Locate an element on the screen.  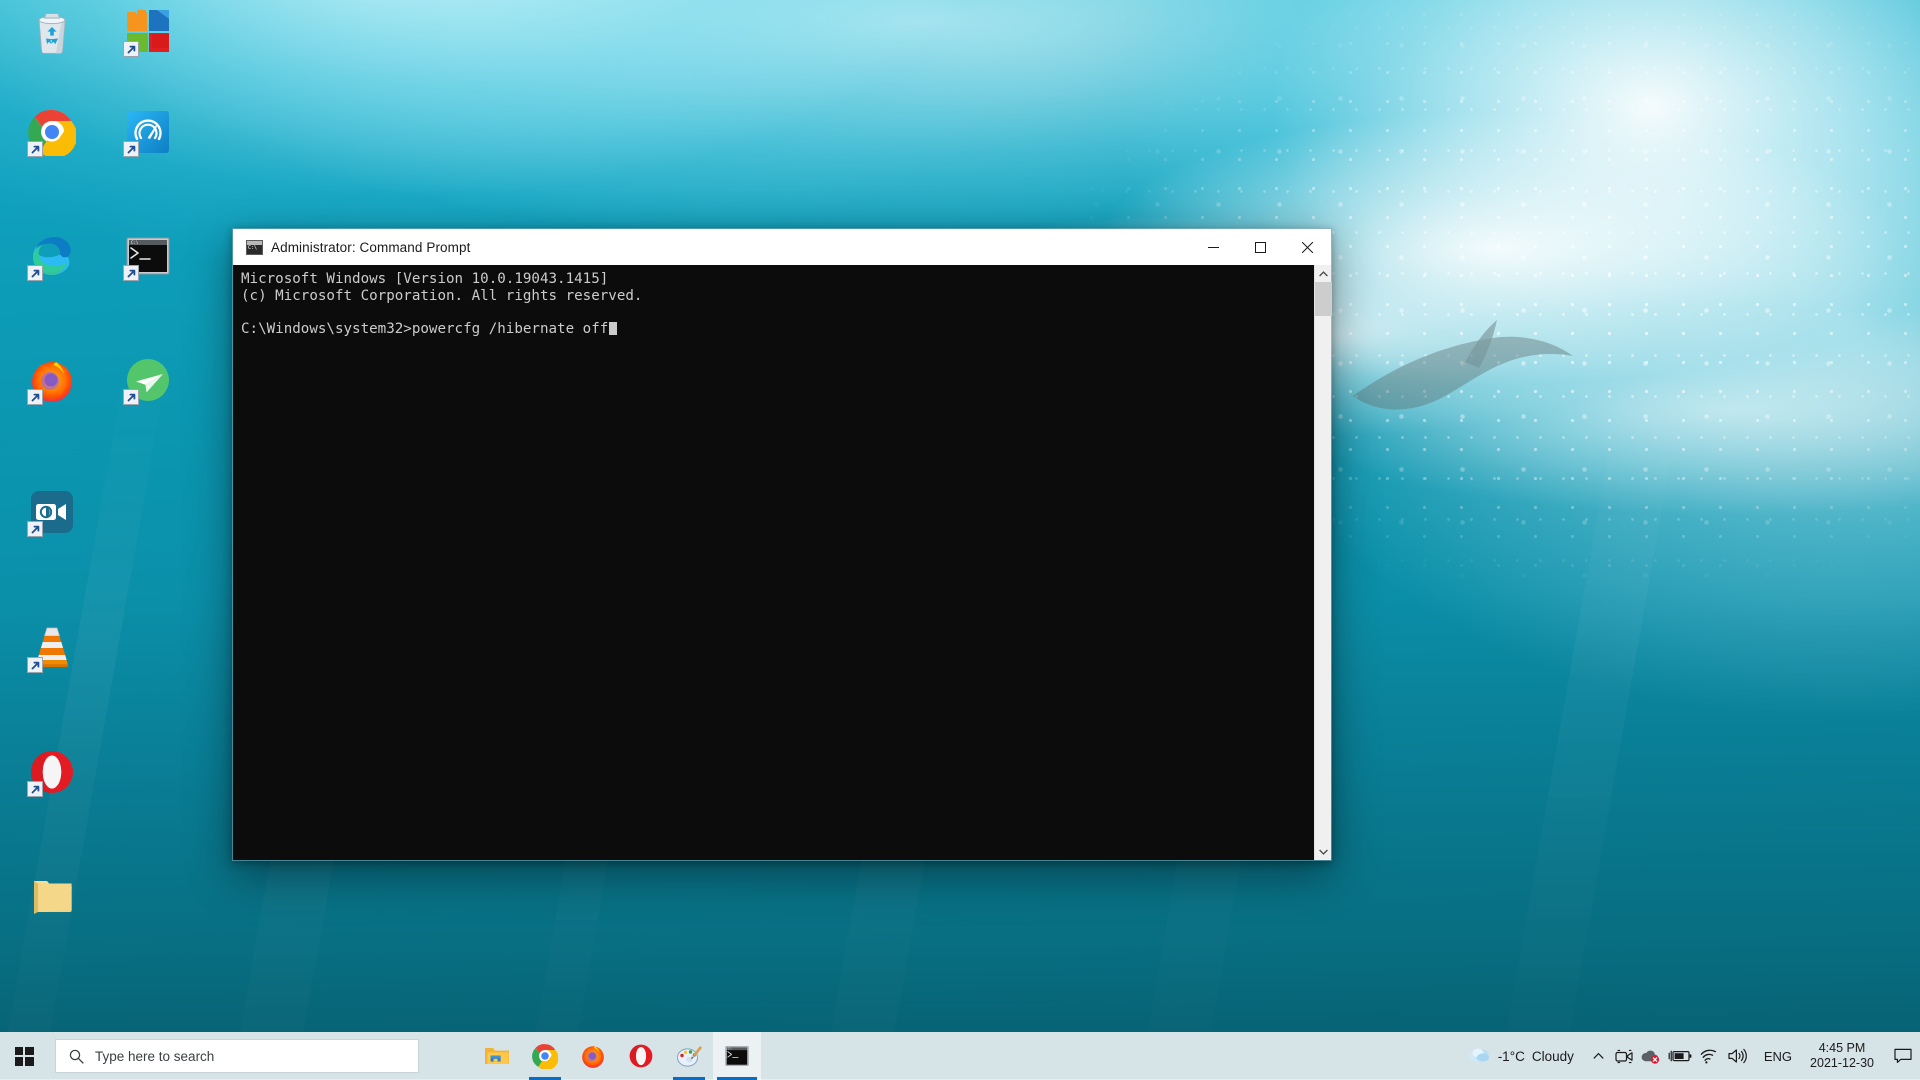
window-controls is located at coordinates (1260, 247).